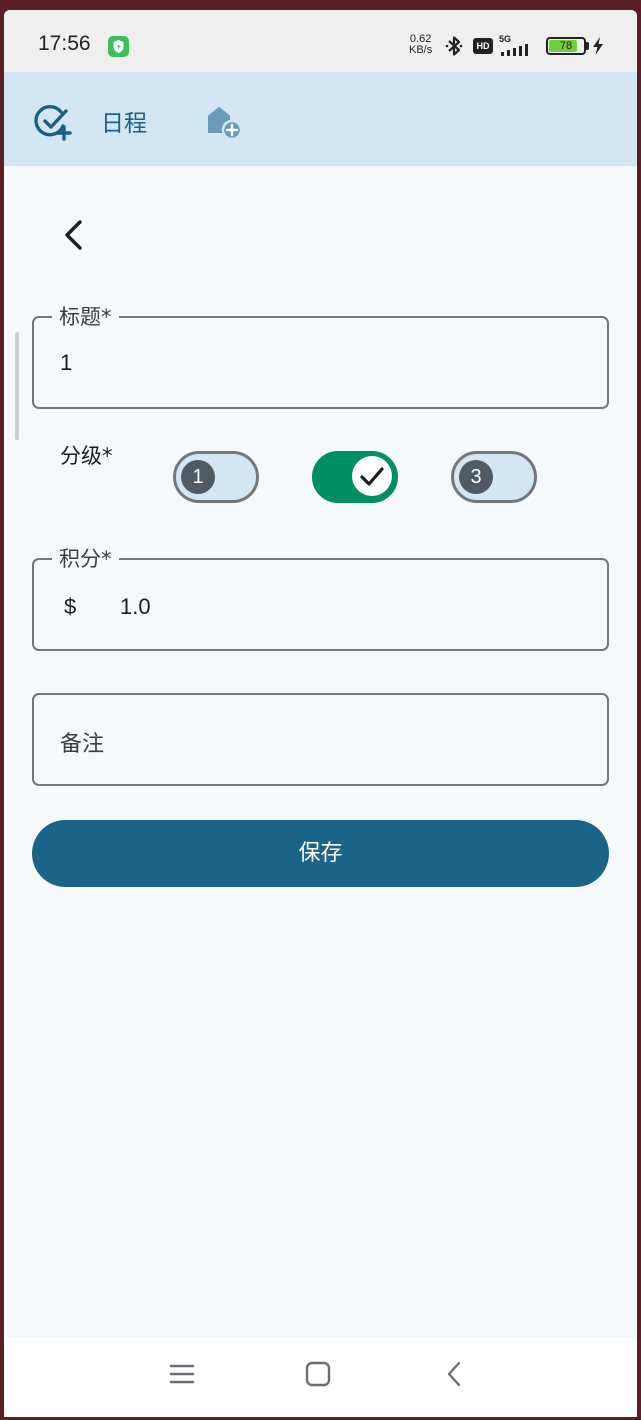  Describe the element at coordinates (86, 456) in the screenshot. I see `grade-label: 分级*` at that location.